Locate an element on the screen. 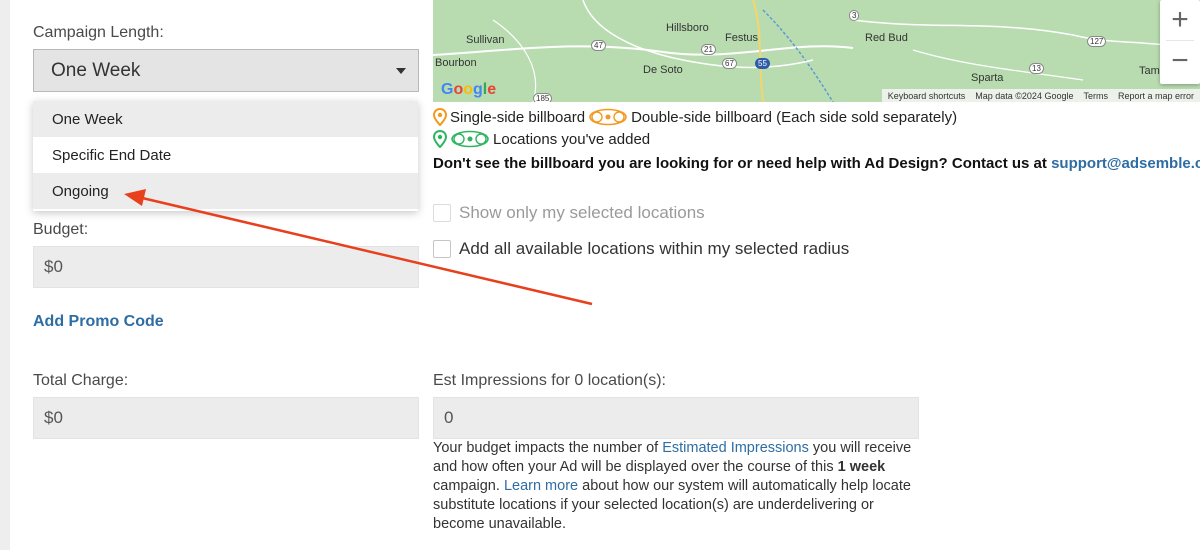 Image resolution: width=1200 pixels, height=550 pixels. map-route-shield: 47 is located at coordinates (598, 45).